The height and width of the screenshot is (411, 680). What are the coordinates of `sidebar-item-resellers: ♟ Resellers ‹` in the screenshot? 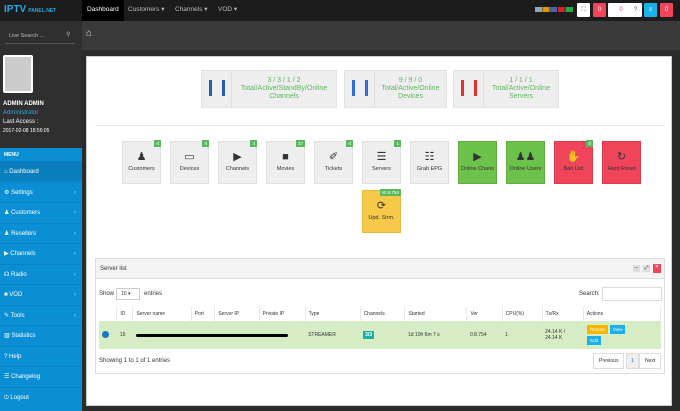 It's located at (41, 232).